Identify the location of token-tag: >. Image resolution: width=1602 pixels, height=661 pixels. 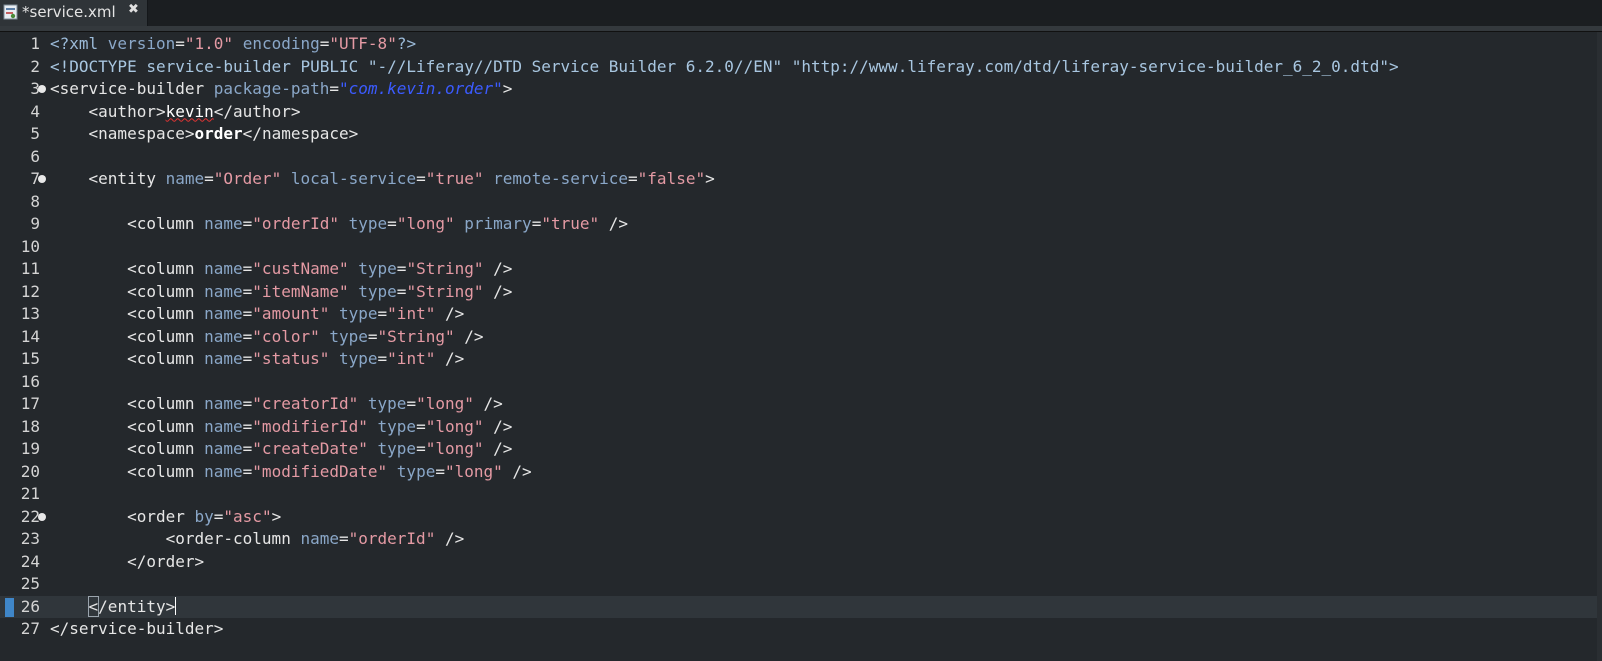
(276, 516).